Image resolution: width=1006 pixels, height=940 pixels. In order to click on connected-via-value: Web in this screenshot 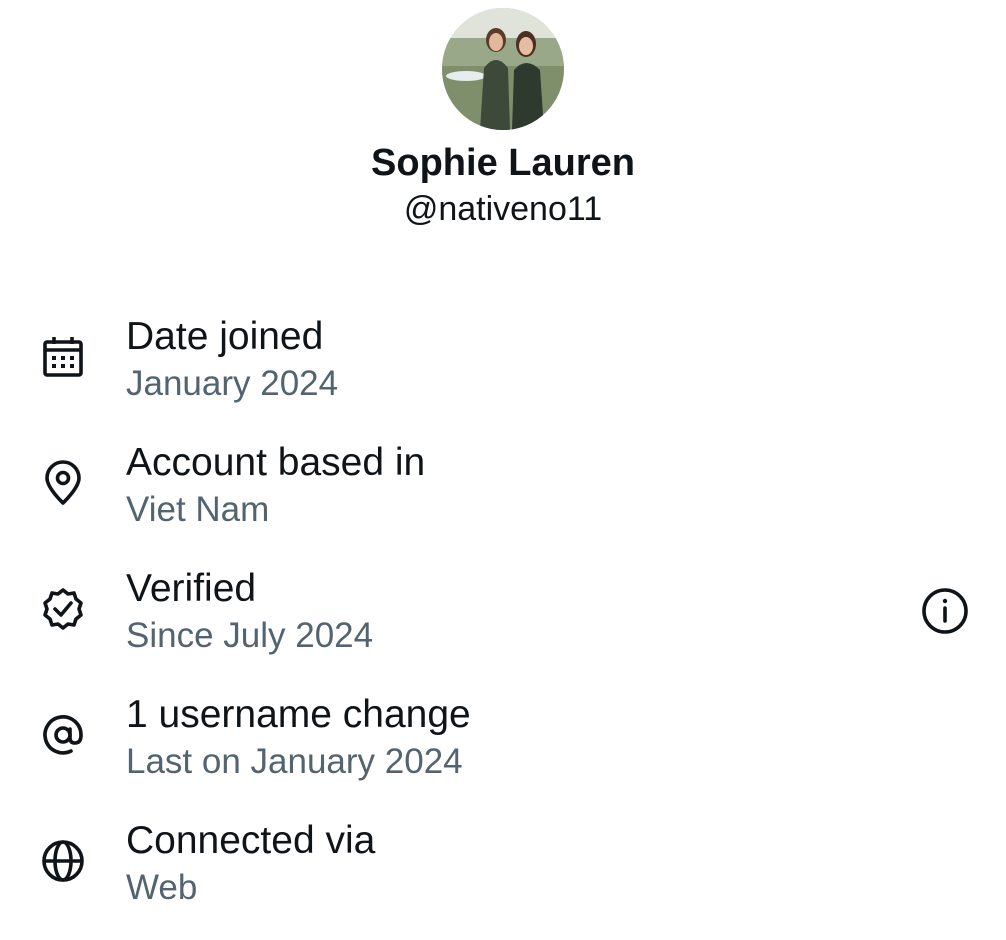, I will do `click(162, 887)`.